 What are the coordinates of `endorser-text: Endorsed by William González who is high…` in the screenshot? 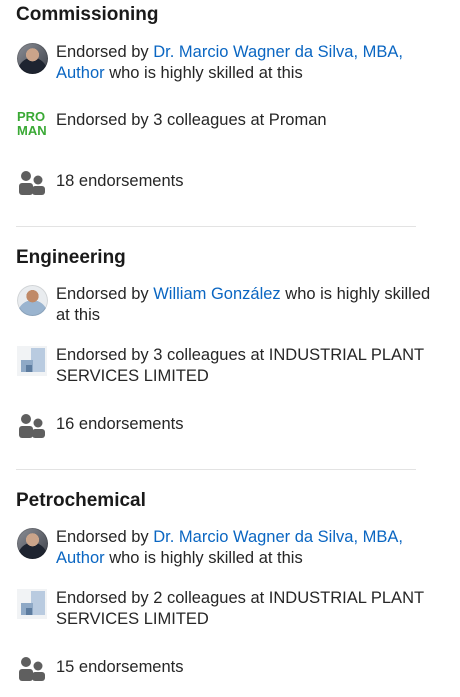 It's located at (251, 305).